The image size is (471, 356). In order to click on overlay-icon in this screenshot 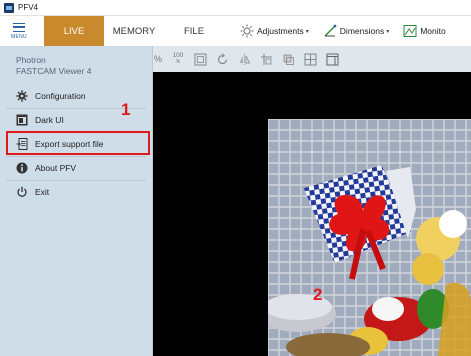, I will do `click(288, 59)`.